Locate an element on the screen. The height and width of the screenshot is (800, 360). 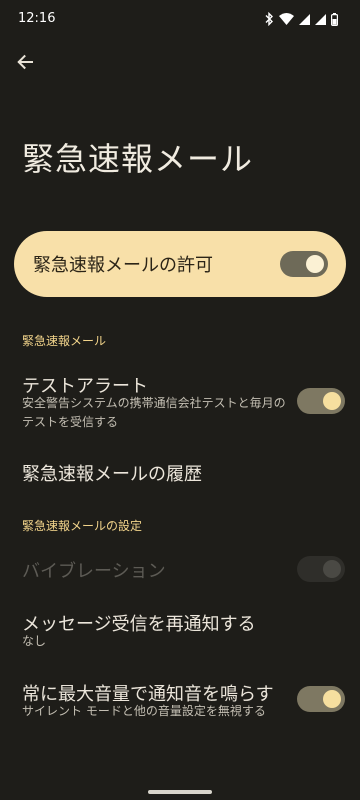
arrow-left-icon is located at coordinates (25, 64).